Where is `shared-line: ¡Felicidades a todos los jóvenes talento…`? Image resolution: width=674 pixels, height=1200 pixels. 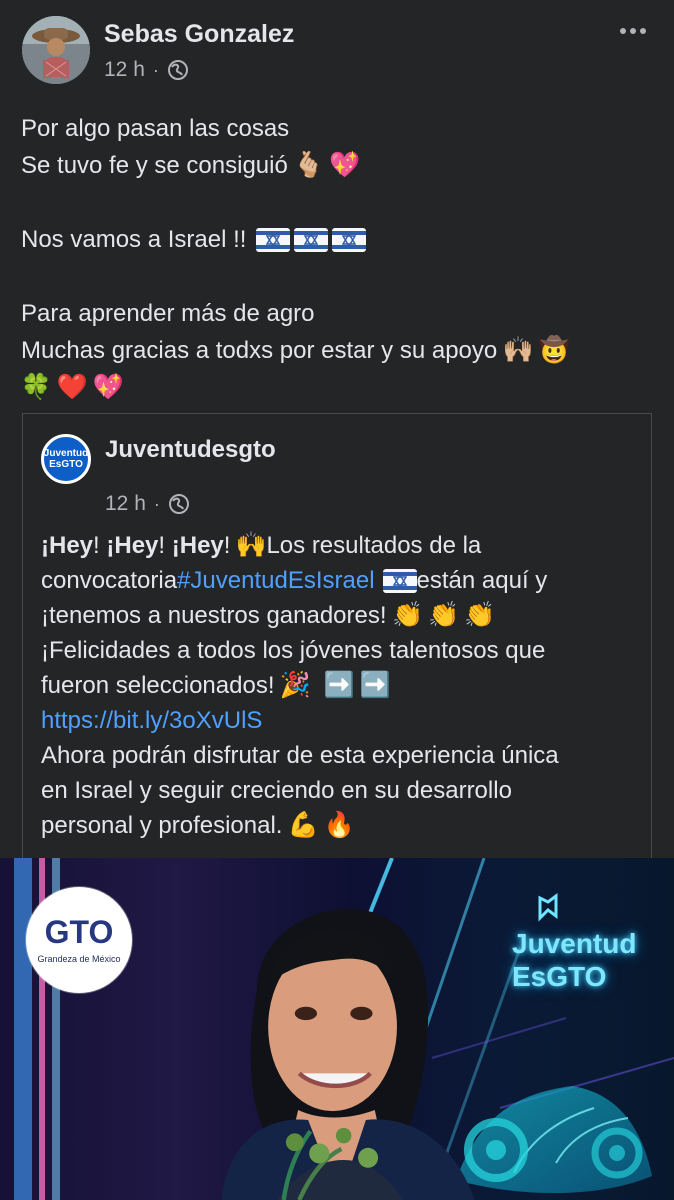 shared-line: ¡Felicidades a todos los jóvenes talento… is located at coordinates (336, 650).